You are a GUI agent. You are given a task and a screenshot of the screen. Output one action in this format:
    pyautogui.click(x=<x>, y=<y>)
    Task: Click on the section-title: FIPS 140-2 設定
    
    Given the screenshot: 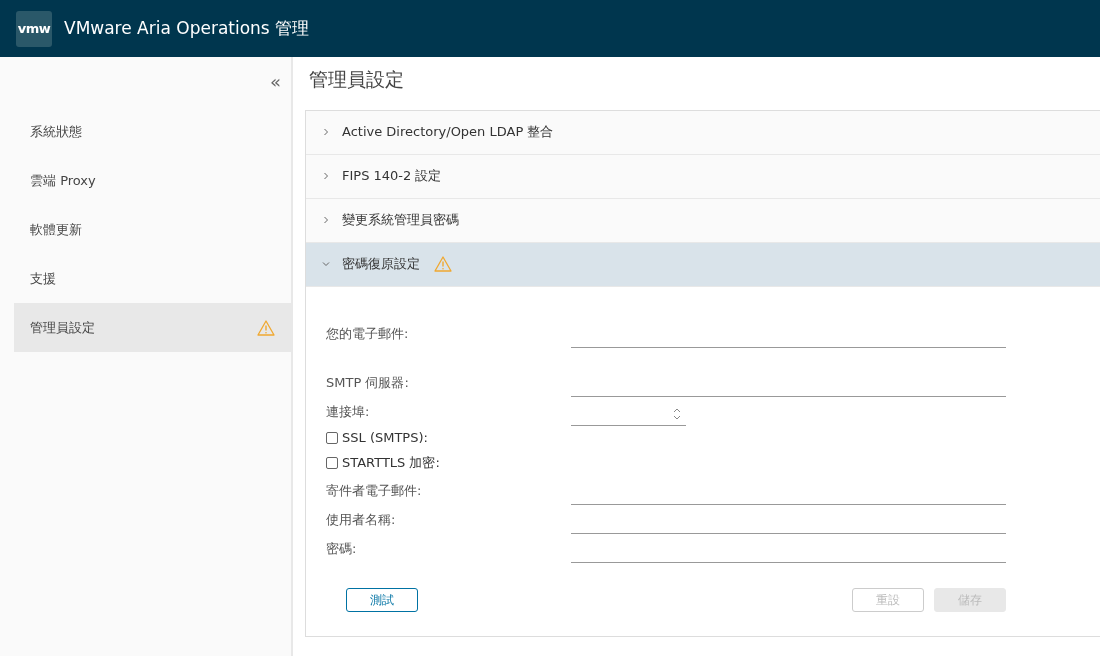 What is the action you would take?
    pyautogui.click(x=392, y=176)
    